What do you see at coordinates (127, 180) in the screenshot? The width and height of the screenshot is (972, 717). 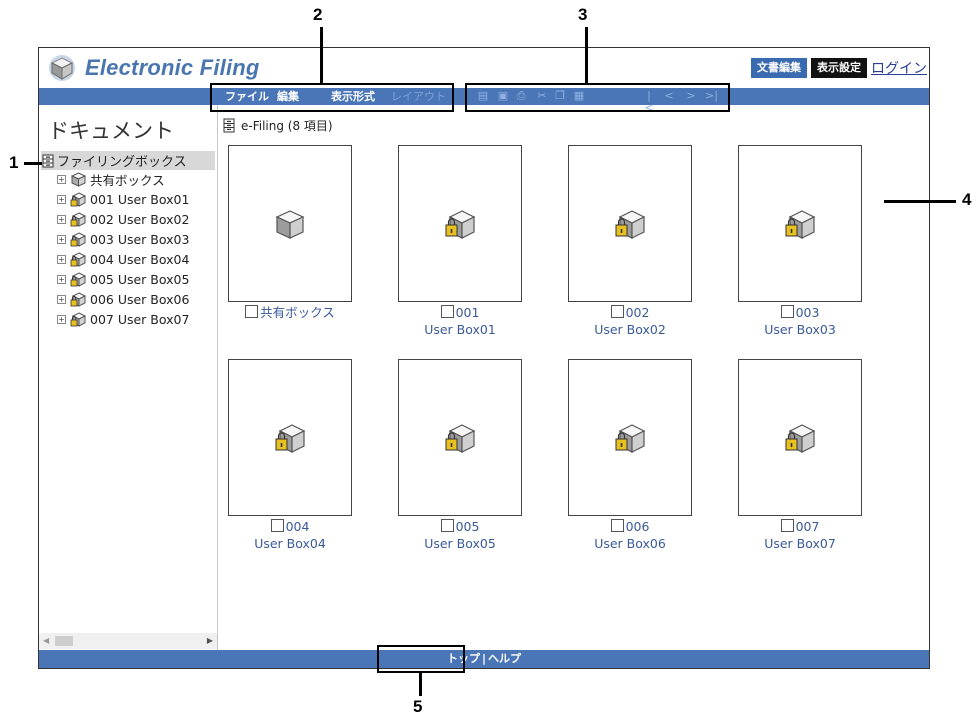 I see `tree-item-label: 共有ボックス` at bounding box center [127, 180].